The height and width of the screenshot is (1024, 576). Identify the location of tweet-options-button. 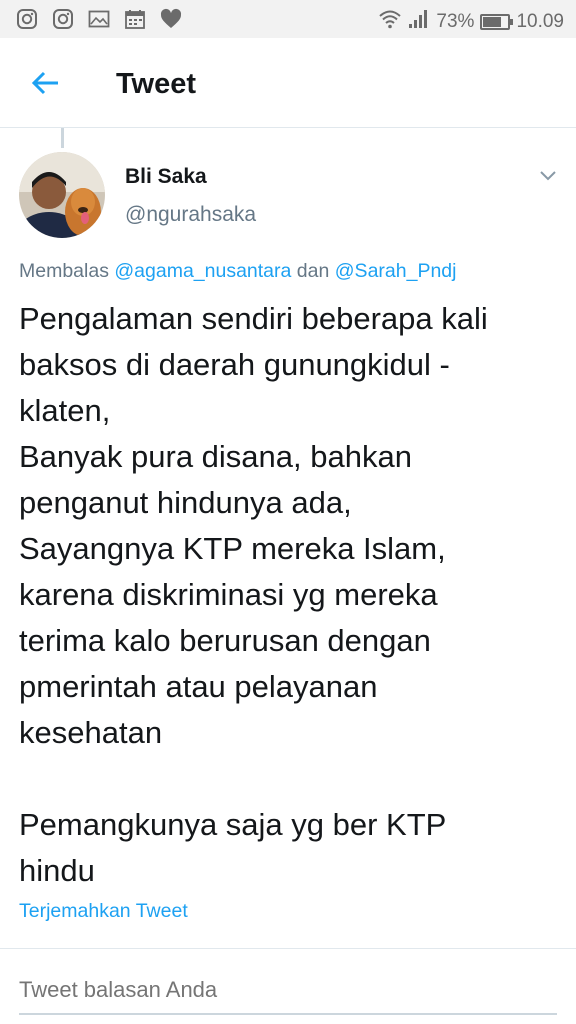
(548, 176).